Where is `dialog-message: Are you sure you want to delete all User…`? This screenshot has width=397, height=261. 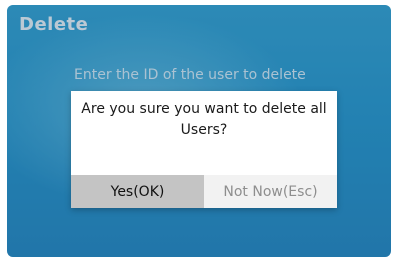
dialog-message: Are you sure you want to delete all User… is located at coordinates (204, 119).